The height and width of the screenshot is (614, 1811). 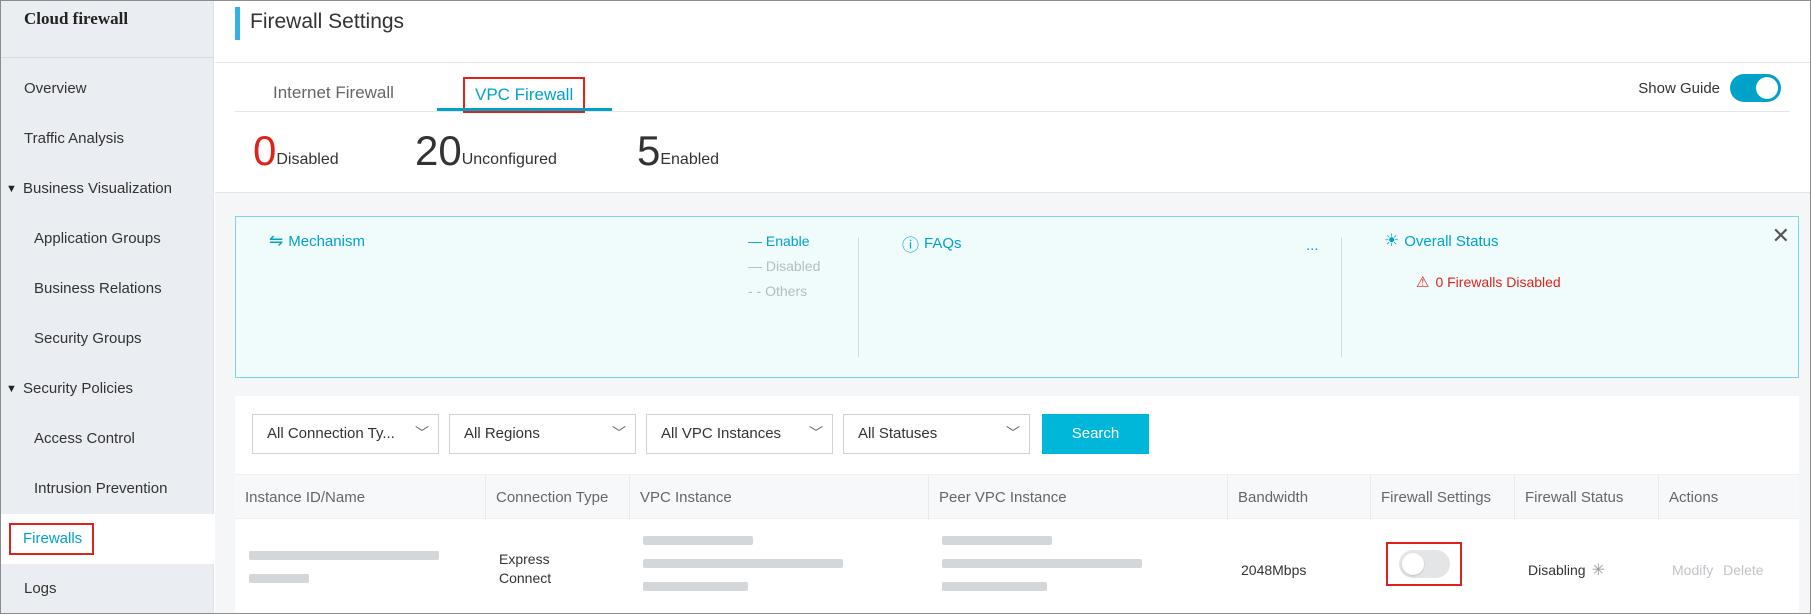 What do you see at coordinates (1728, 497) in the screenshot?
I see `column-header: Actions` at bounding box center [1728, 497].